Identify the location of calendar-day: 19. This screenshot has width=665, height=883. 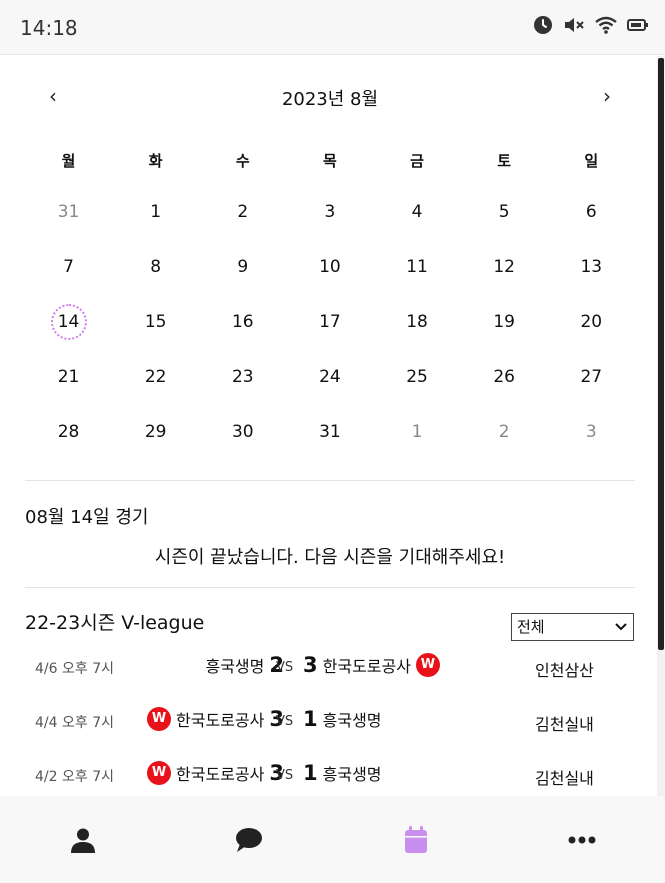
(504, 322).